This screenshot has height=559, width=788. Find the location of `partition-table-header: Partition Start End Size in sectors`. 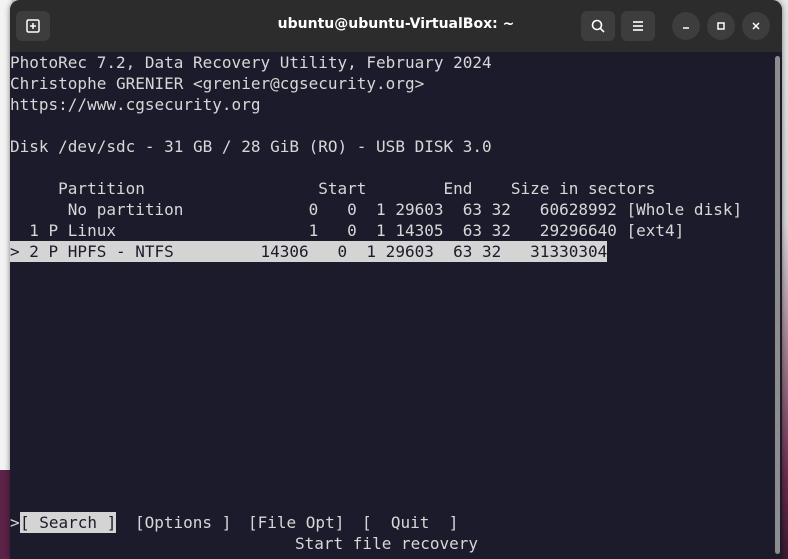

partition-table-header: Partition Start End Size in sectors is located at coordinates (333, 188).